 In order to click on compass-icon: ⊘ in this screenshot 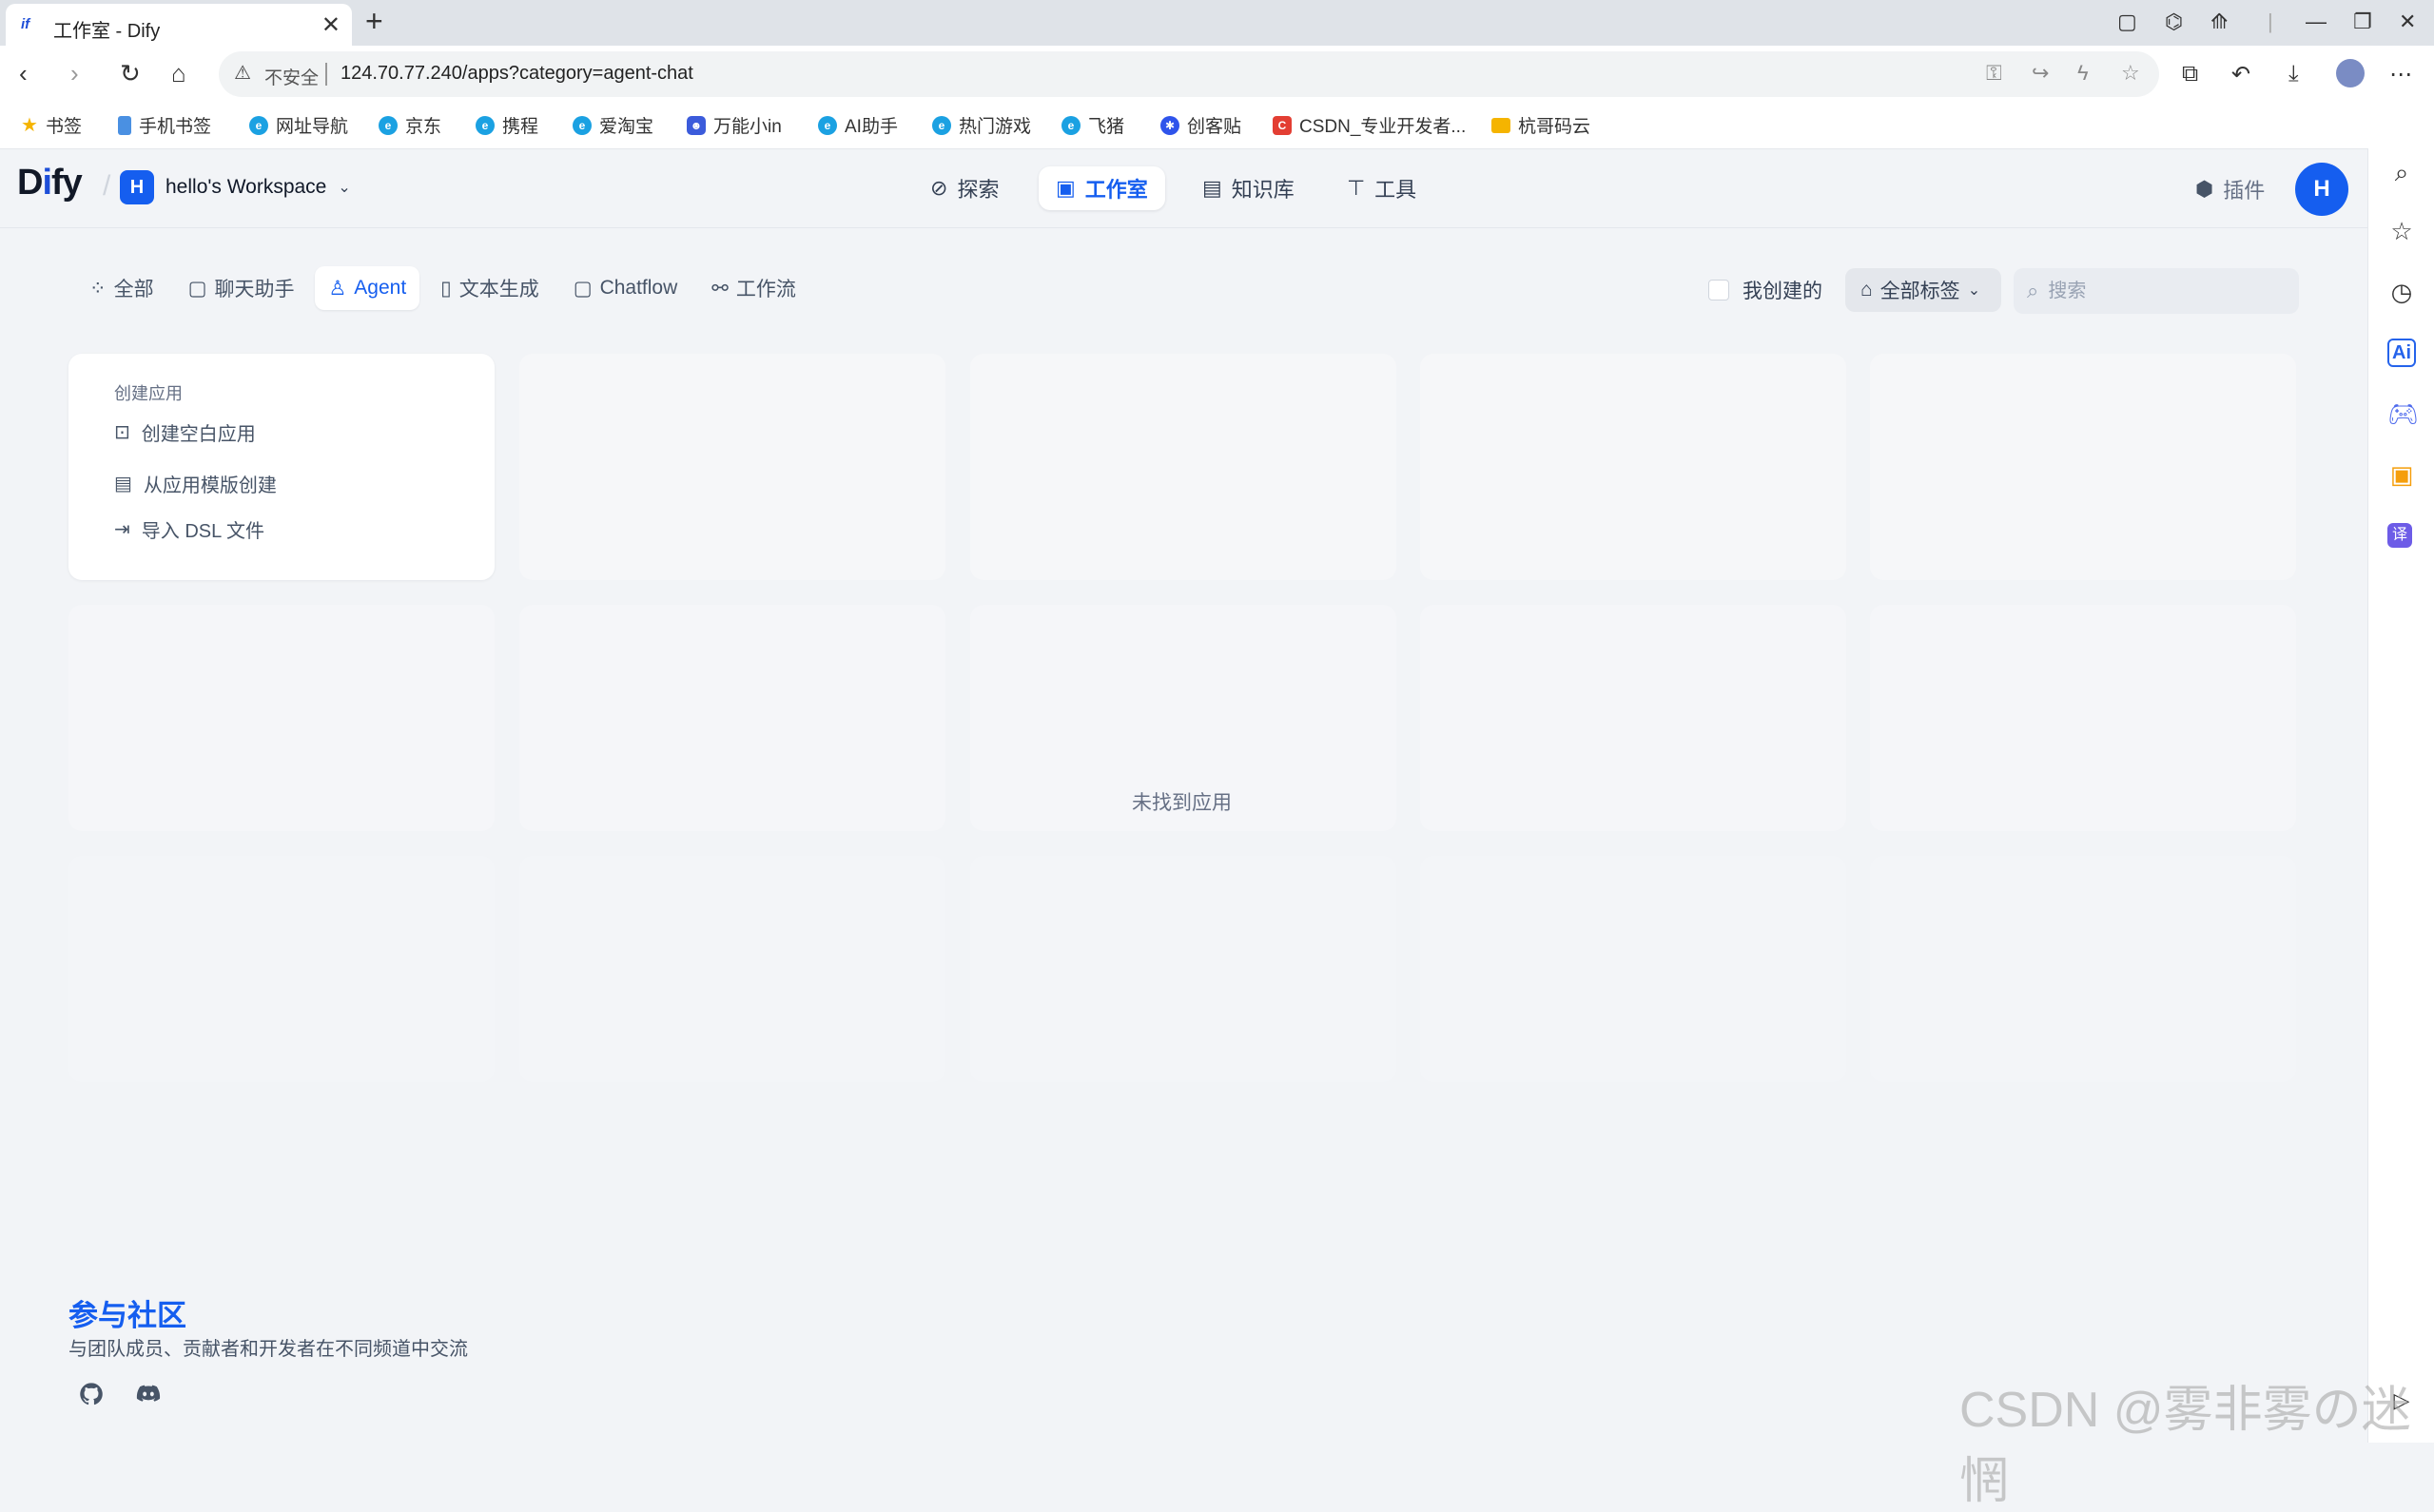, I will do `click(939, 188)`.